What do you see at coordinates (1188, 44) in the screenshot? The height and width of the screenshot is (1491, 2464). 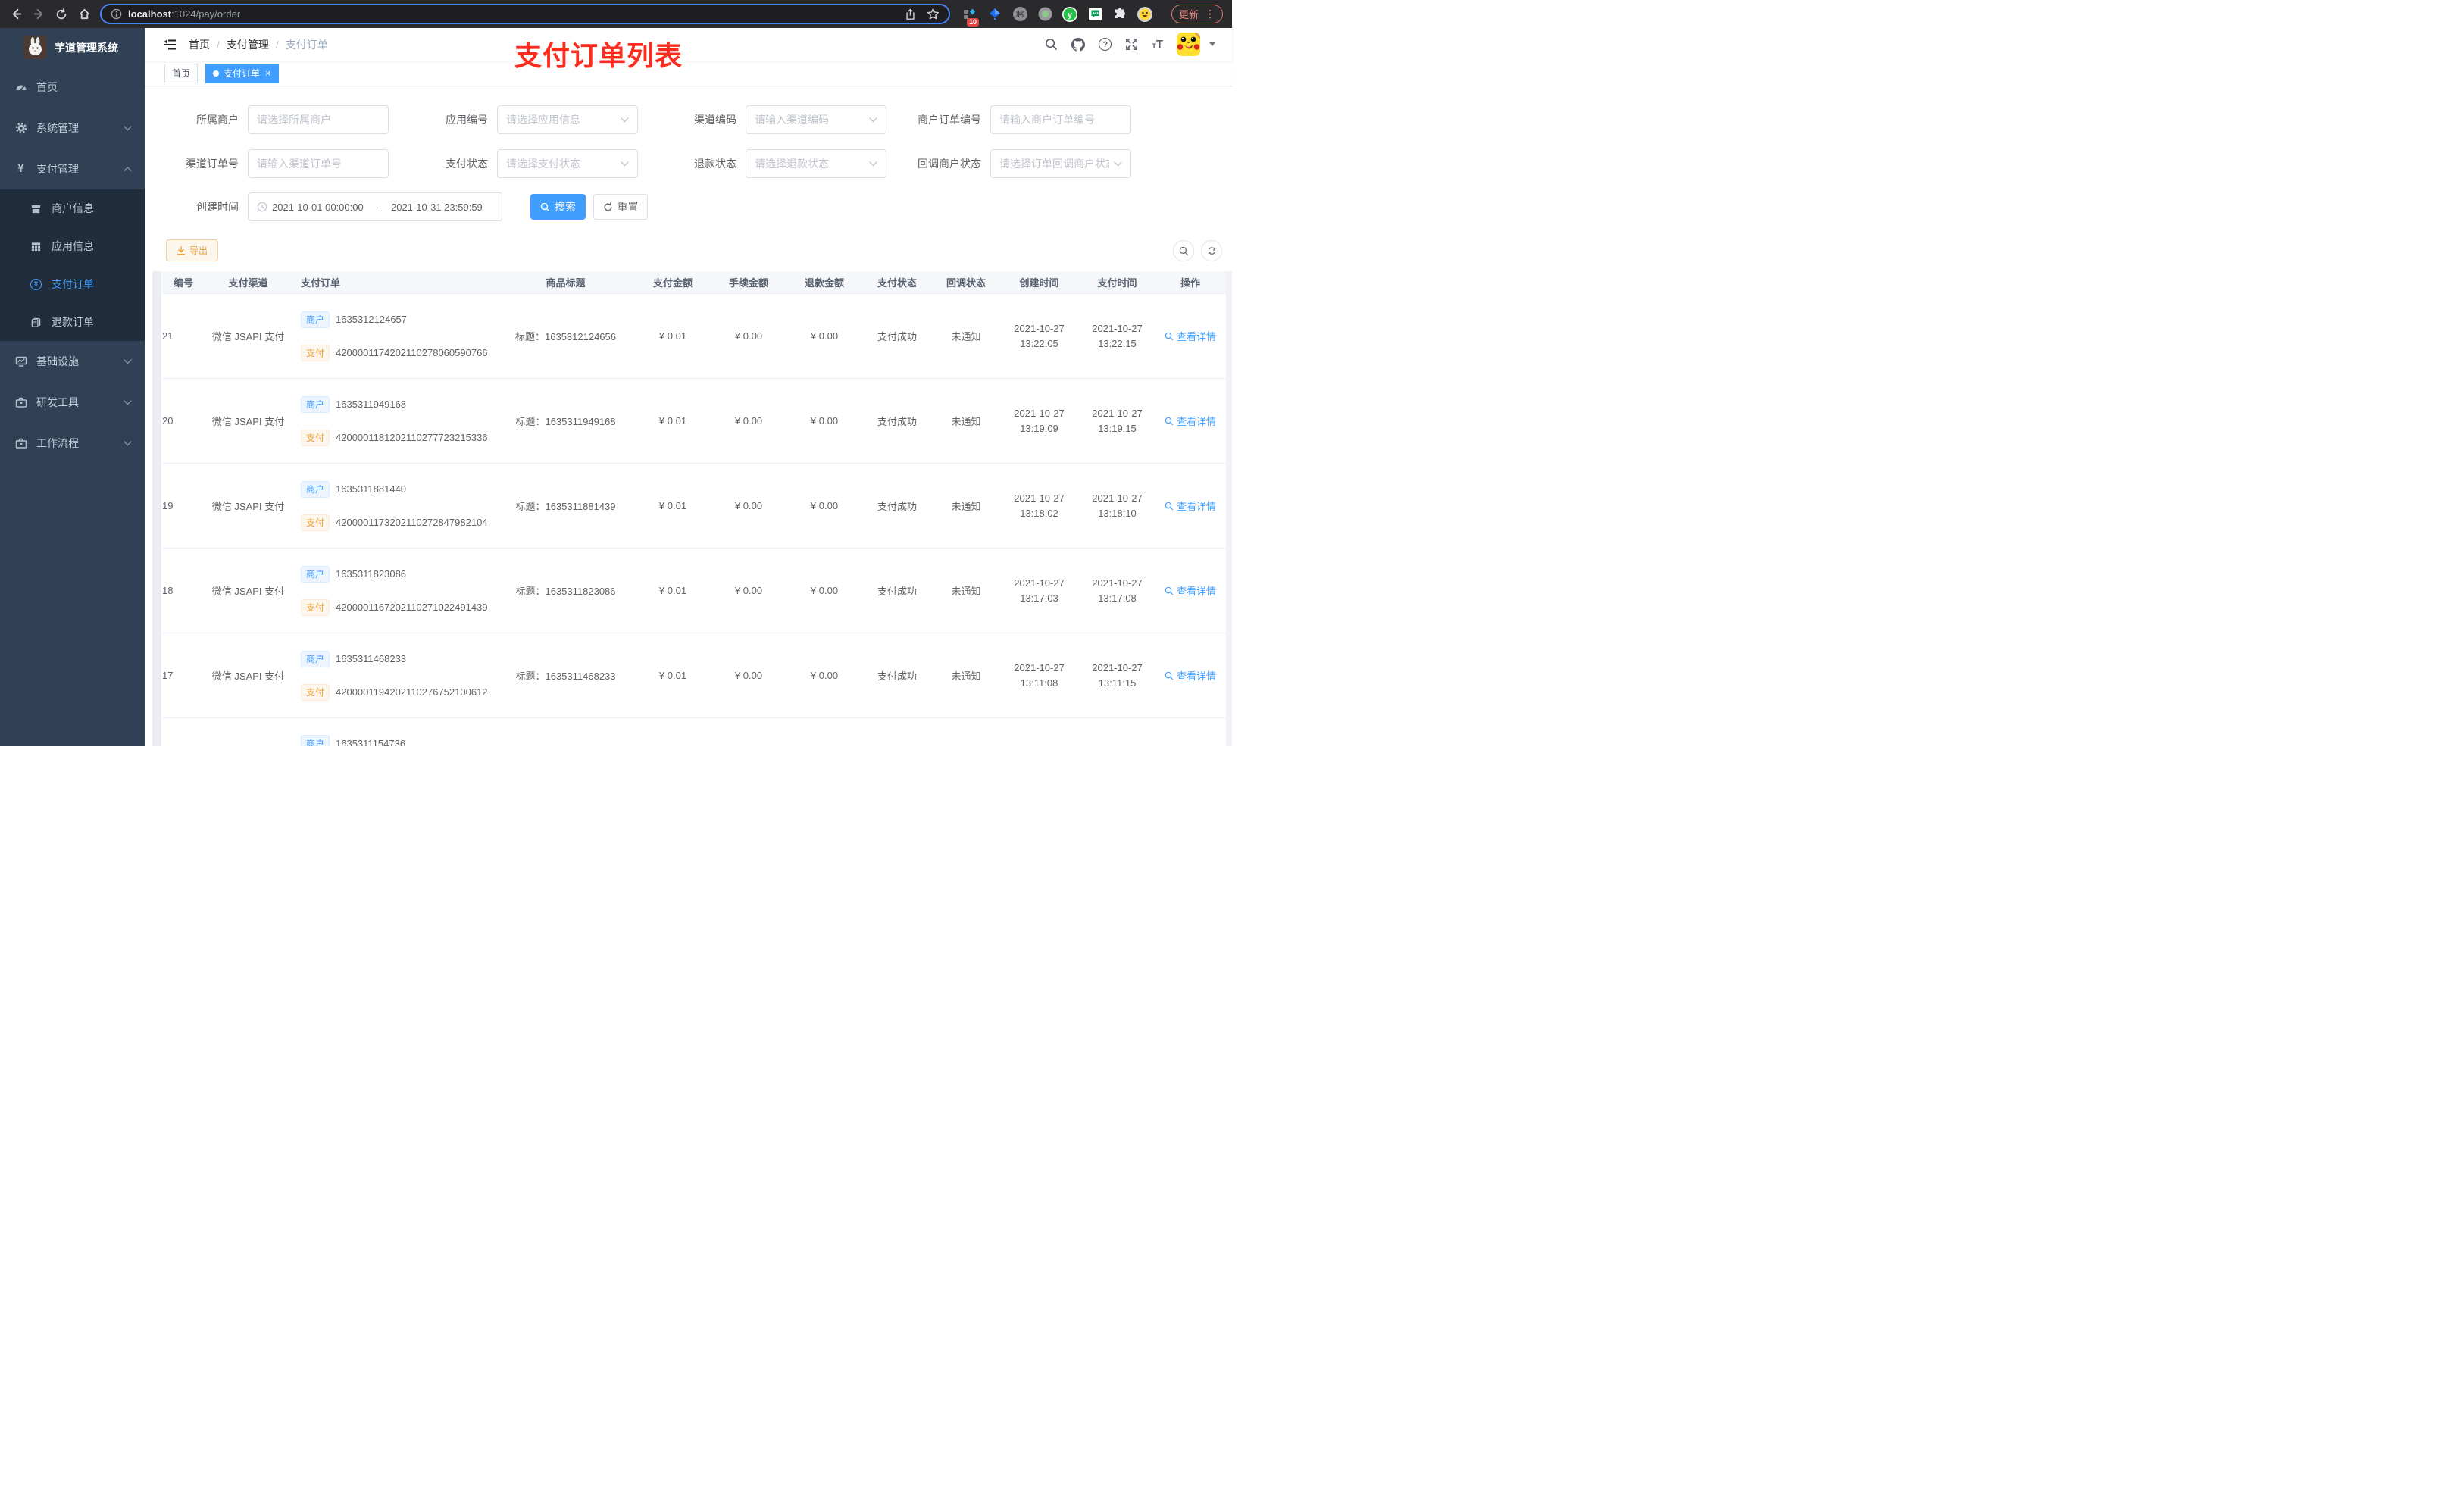 I see `avatar` at bounding box center [1188, 44].